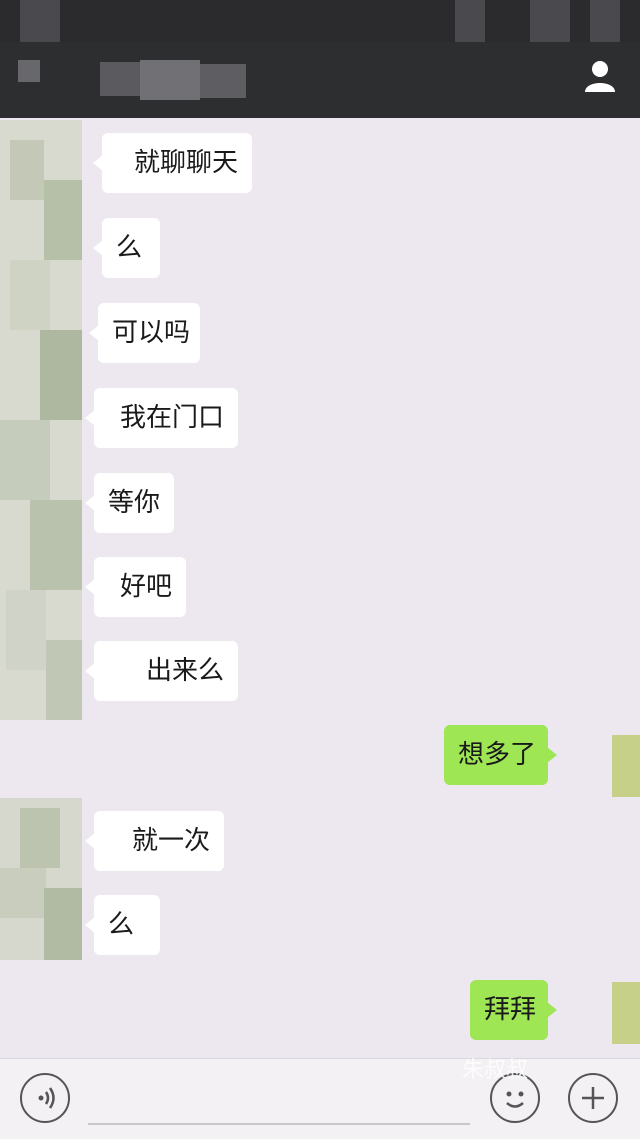 This screenshot has width=640, height=1139. What do you see at coordinates (135, 587) in the screenshot?
I see `message-incoming: 好吧` at bounding box center [135, 587].